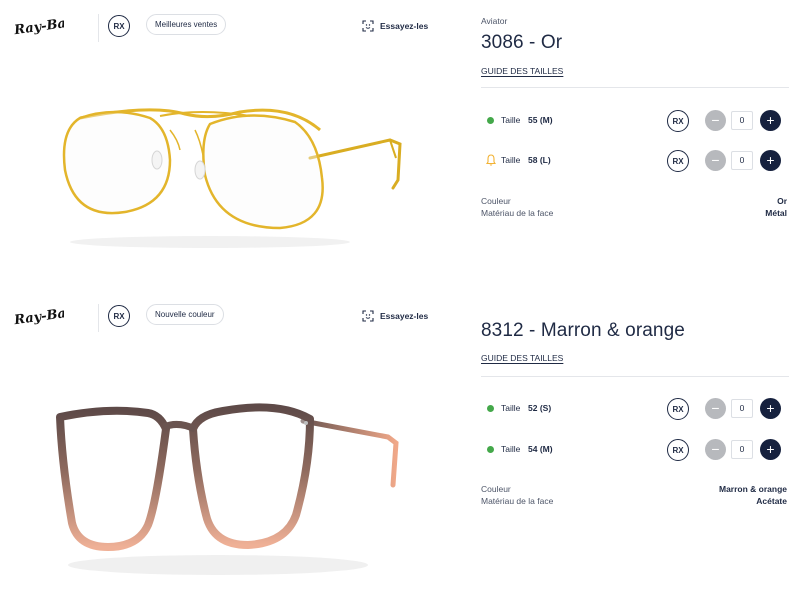 Image resolution: width=800 pixels, height=600 pixels. Describe the element at coordinates (227, 316) in the screenshot. I see `product-media-header: Ray-Ban RX Nouvelle couleur Essayez-les` at that location.